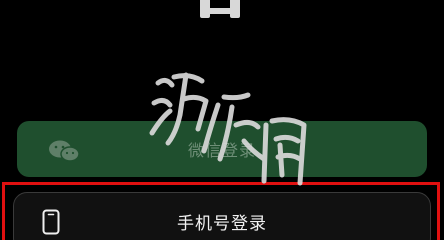  What do you see at coordinates (222, 223) in the screenshot?
I see `phone-login-label: 手机号登录` at bounding box center [222, 223].